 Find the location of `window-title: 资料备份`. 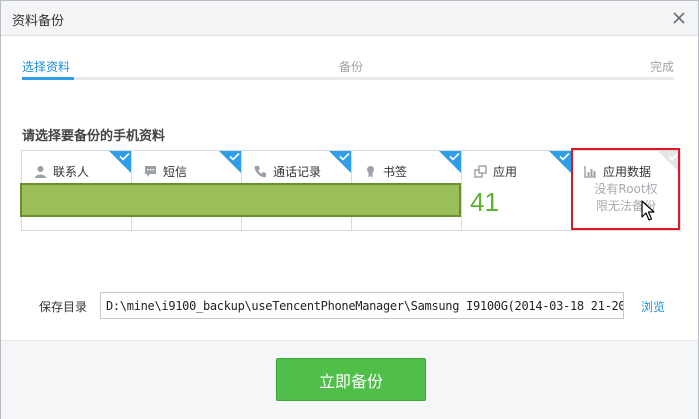

window-title: 资料备份 is located at coordinates (38, 21).